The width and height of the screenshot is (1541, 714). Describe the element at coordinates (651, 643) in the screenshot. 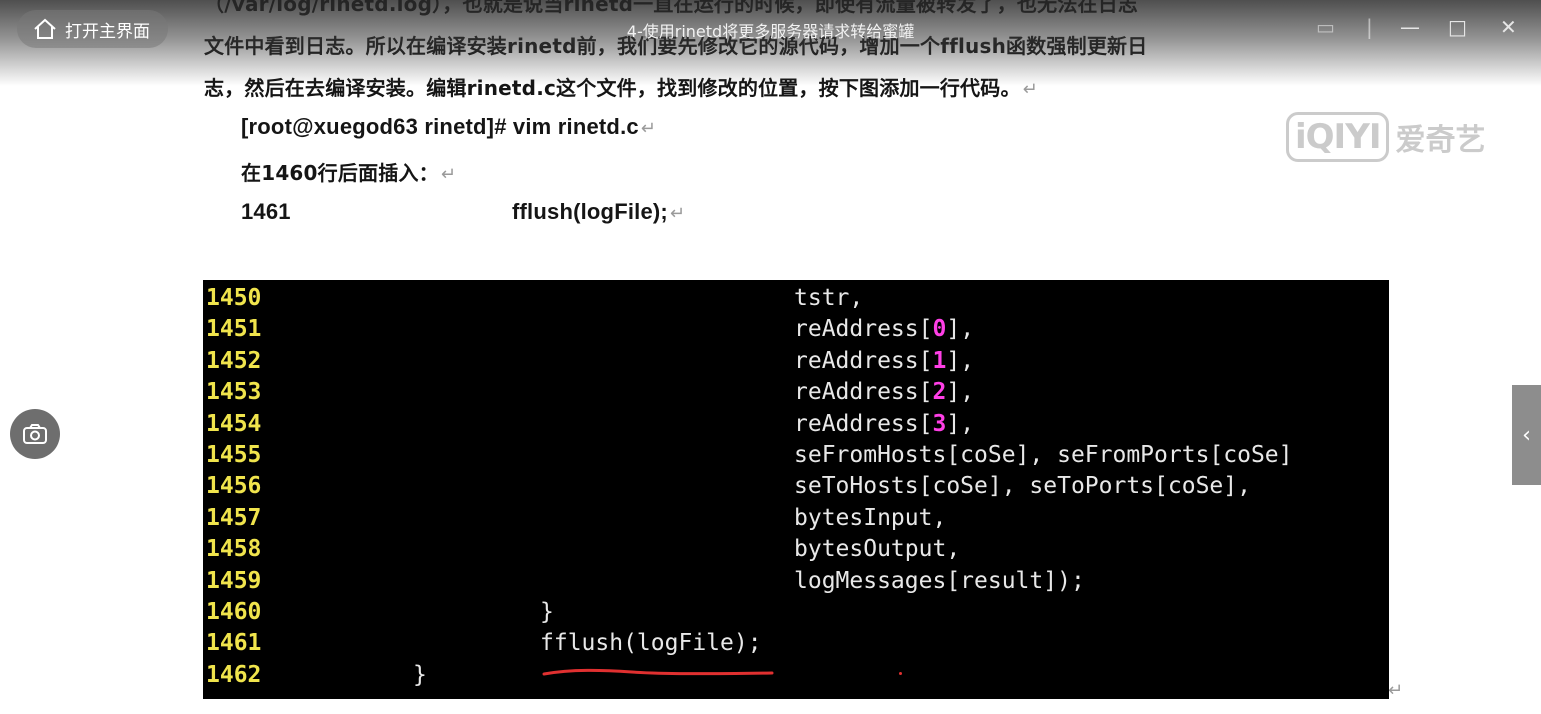

I see `code-text: fflush(logFile);` at that location.